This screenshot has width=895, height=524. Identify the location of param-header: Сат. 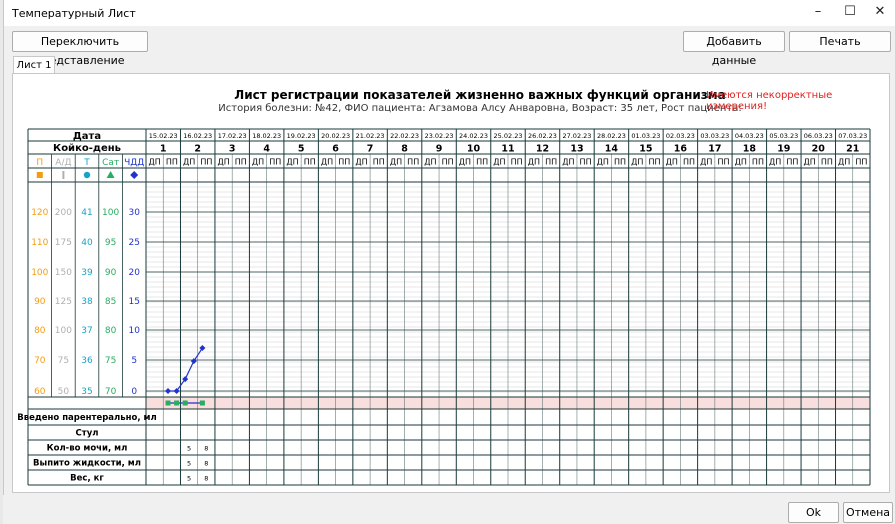
(110, 163).